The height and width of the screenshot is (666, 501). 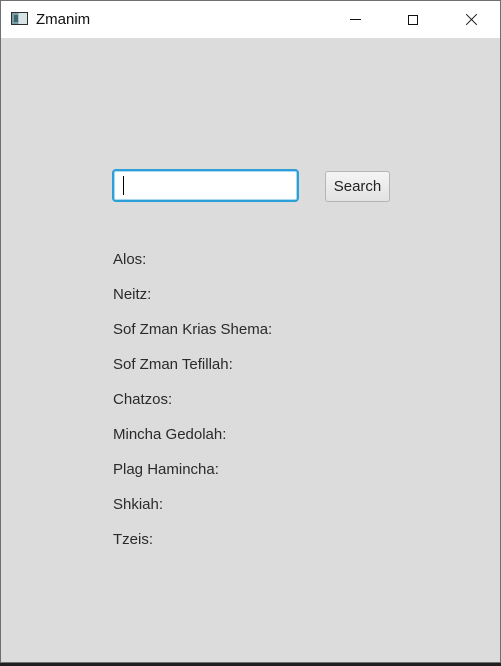 What do you see at coordinates (143, 399) in the screenshot?
I see `zman-label-chatzos: Chatzos:` at bounding box center [143, 399].